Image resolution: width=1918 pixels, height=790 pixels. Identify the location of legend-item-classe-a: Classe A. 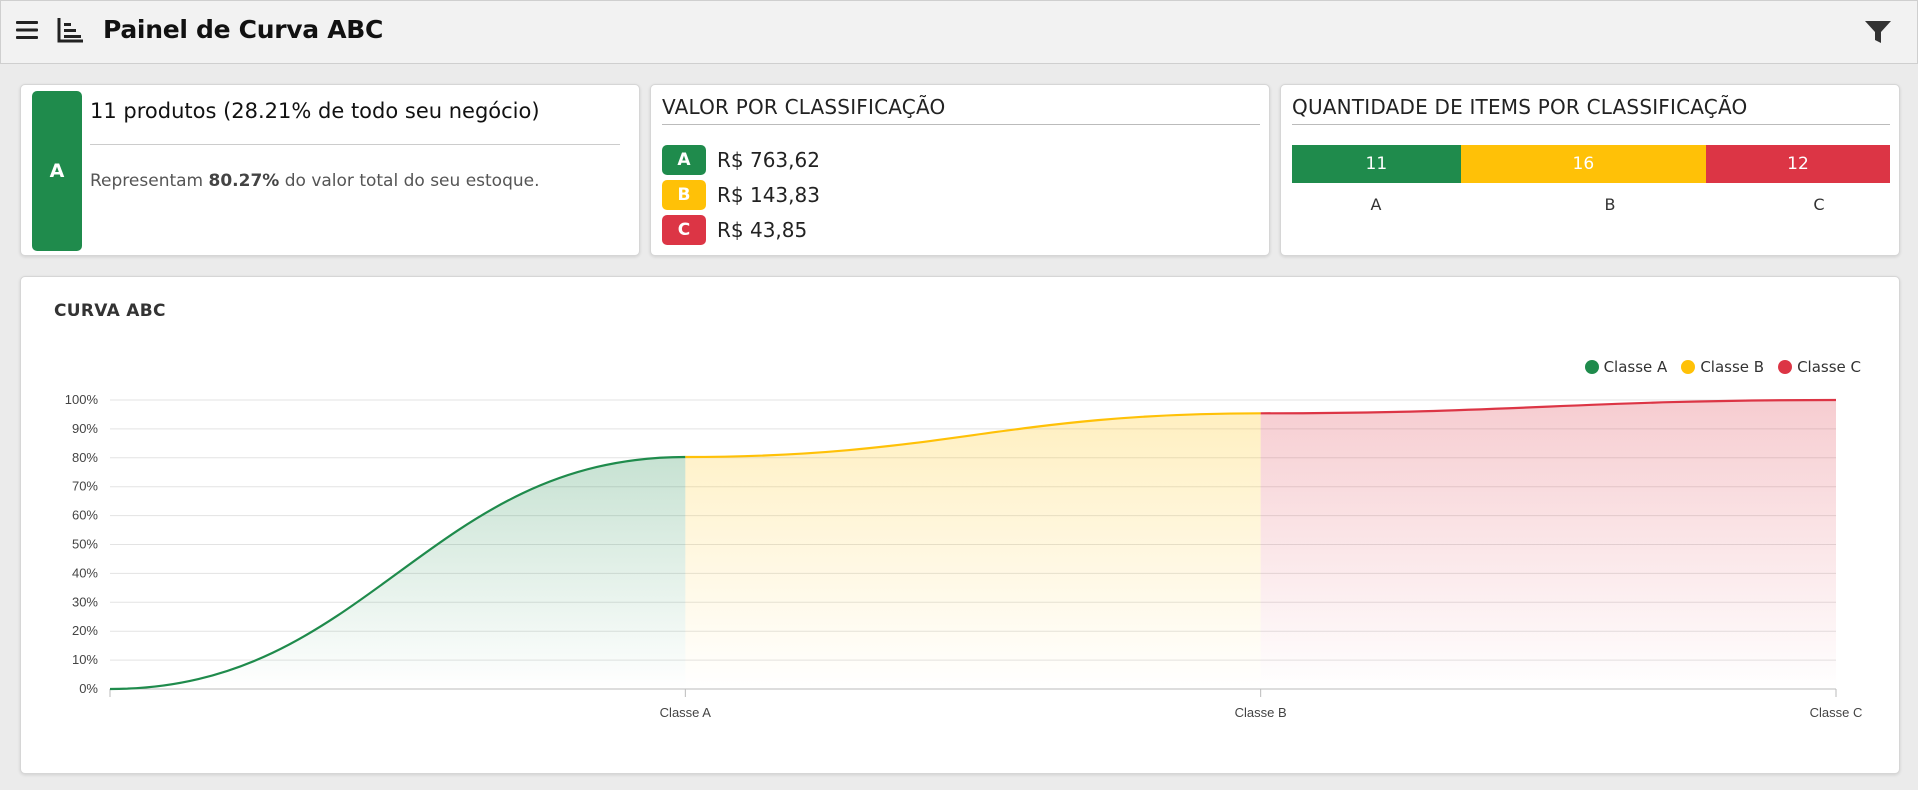
(1626, 367).